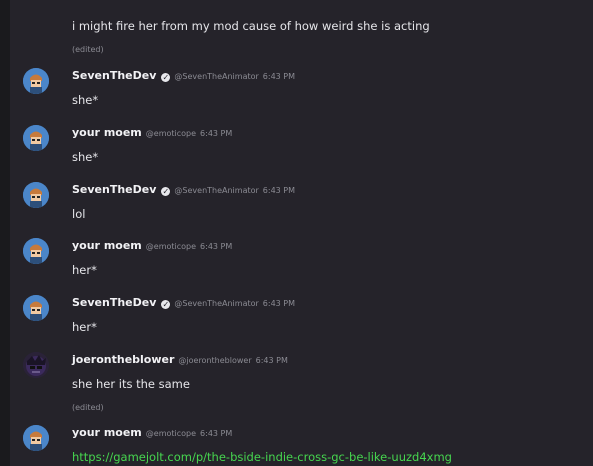 The image size is (593, 466). Describe the element at coordinates (79, 214) in the screenshot. I see `message-text: lol` at that location.